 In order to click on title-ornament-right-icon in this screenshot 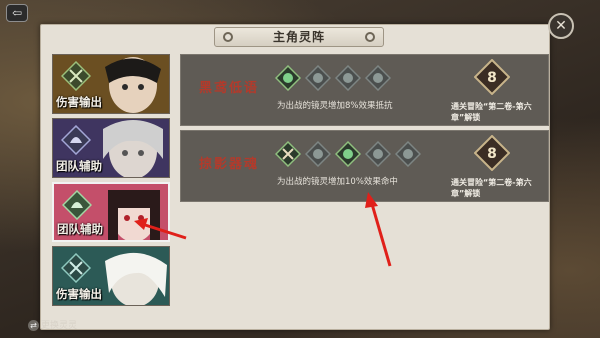, I will do `click(370, 37)`.